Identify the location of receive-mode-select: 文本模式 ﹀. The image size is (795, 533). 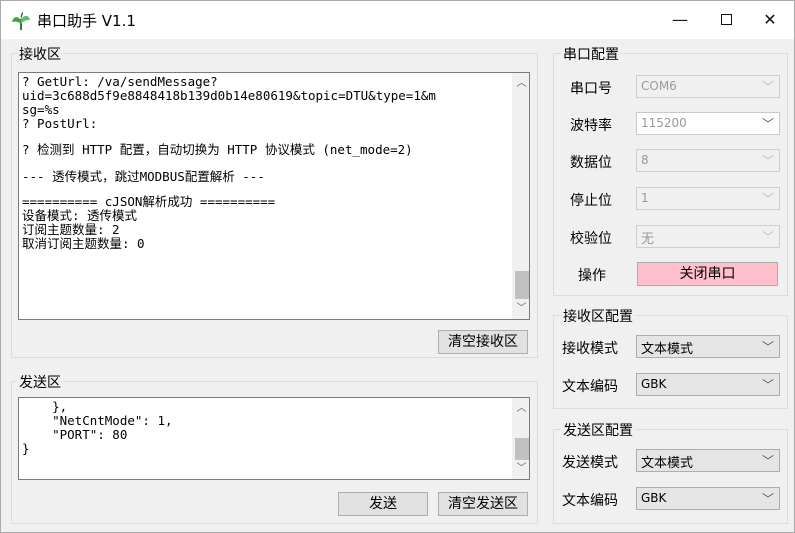
(708, 346).